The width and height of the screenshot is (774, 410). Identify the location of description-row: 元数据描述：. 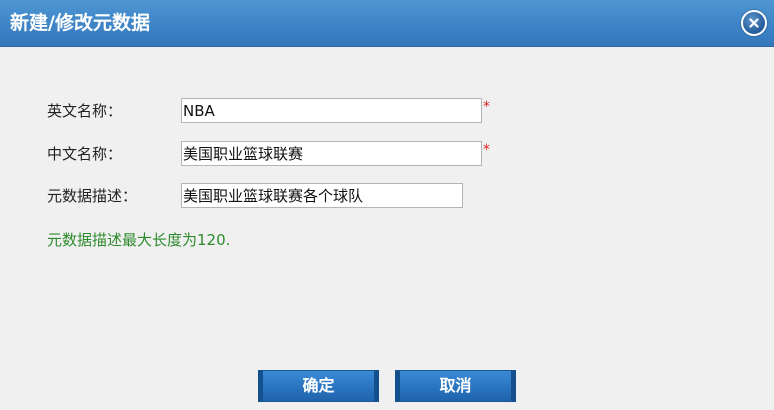
(387, 196).